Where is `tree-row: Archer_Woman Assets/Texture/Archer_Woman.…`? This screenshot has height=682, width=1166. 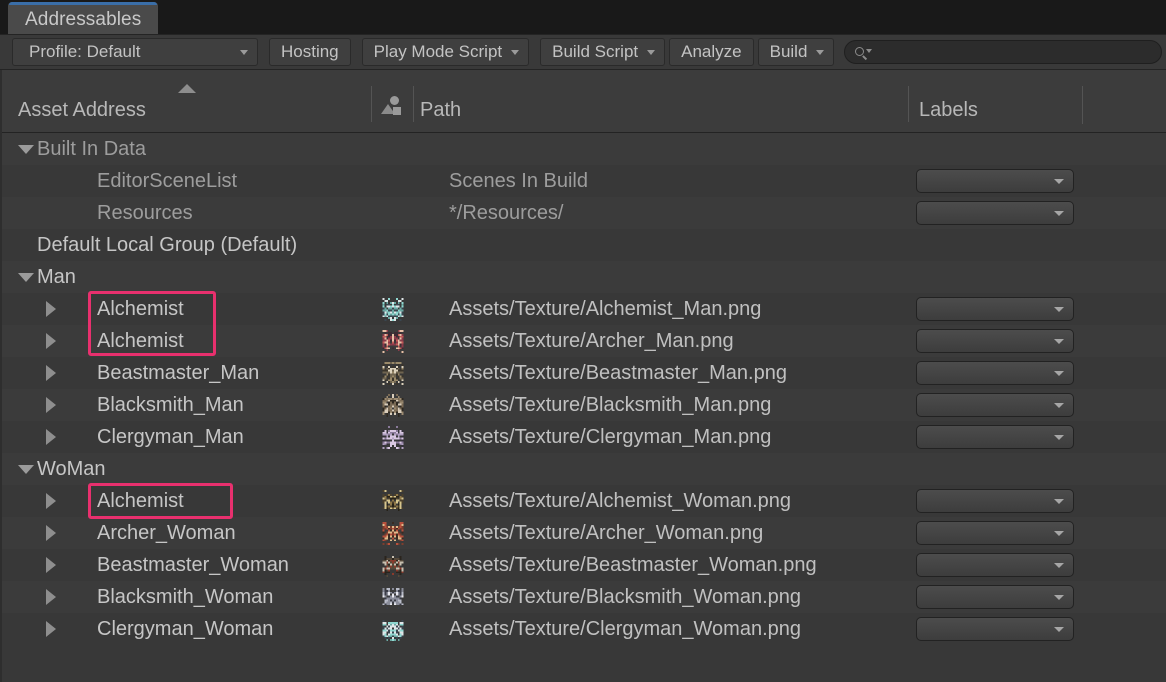 tree-row: Archer_Woman Assets/Texture/Archer_Woman.… is located at coordinates (583, 533).